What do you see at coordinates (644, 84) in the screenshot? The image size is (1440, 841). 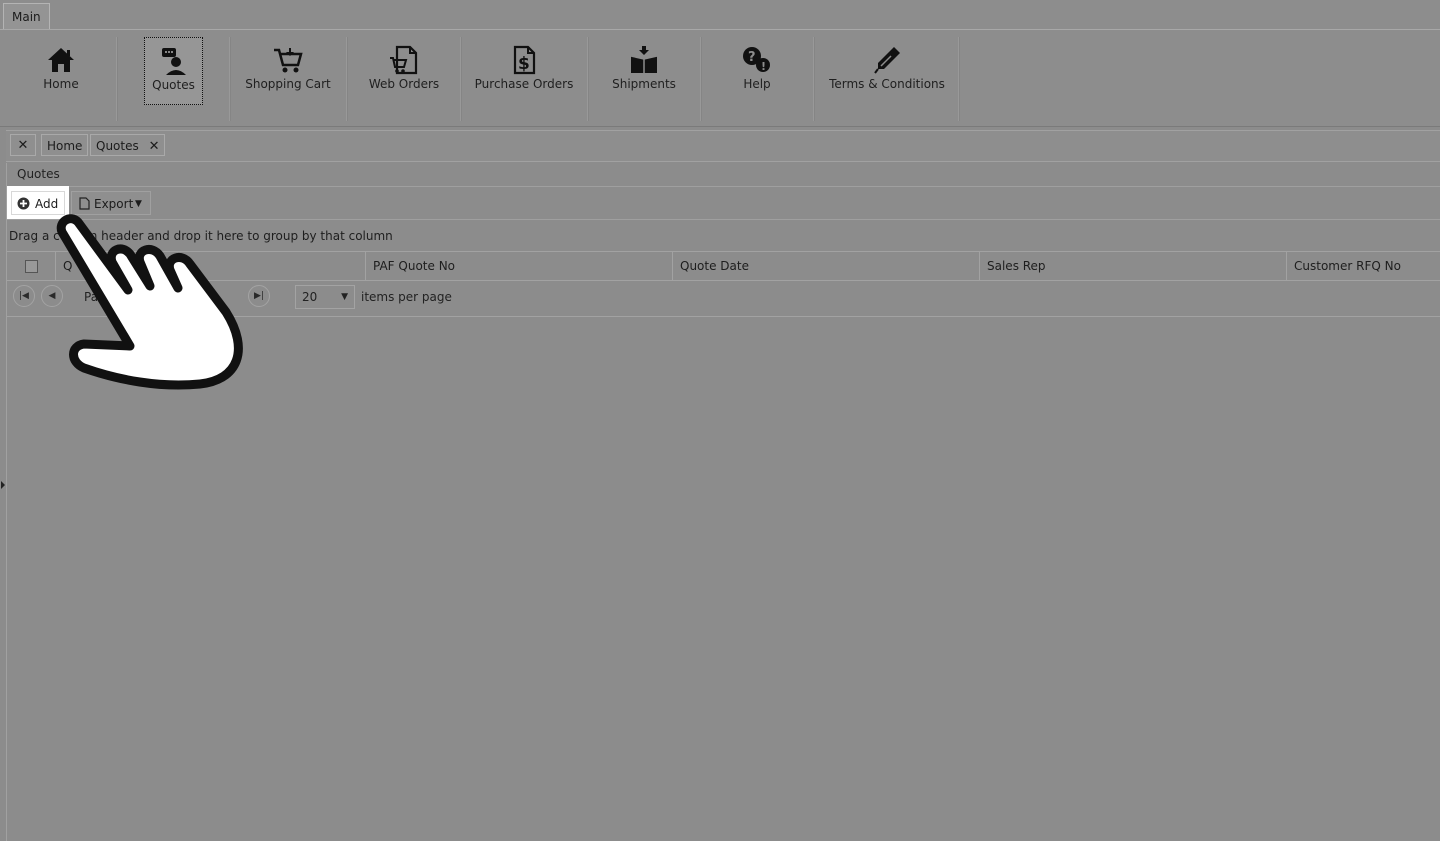 I see `ribbon-shipments-label: Shipments` at bounding box center [644, 84].